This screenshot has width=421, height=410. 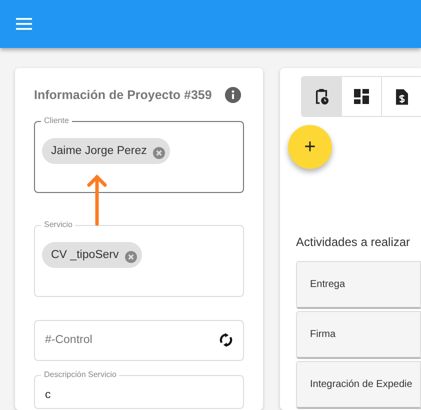 What do you see at coordinates (80, 374) in the screenshot?
I see `field-label: Descripción Servicio` at bounding box center [80, 374].